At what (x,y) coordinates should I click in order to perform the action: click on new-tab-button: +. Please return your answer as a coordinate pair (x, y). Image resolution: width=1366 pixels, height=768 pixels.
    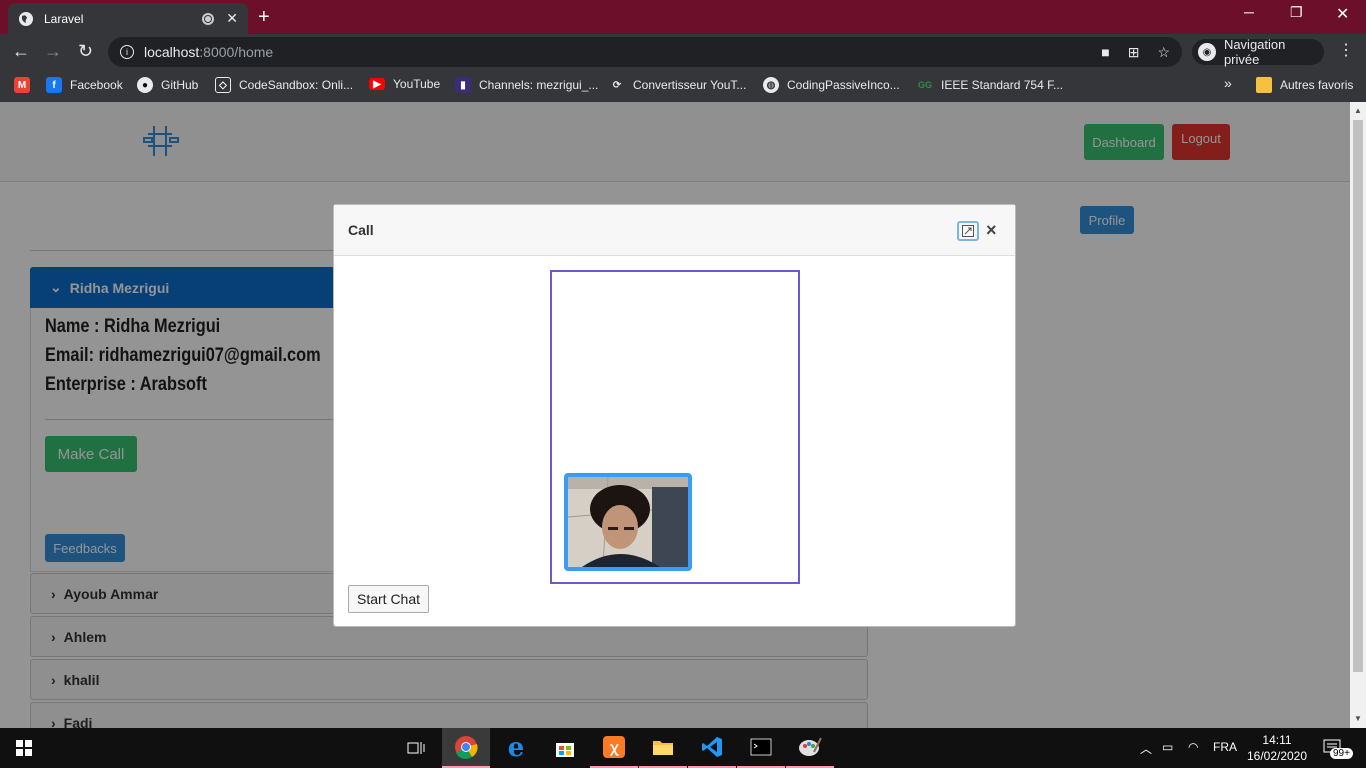
    Looking at the image, I should click on (264, 17).